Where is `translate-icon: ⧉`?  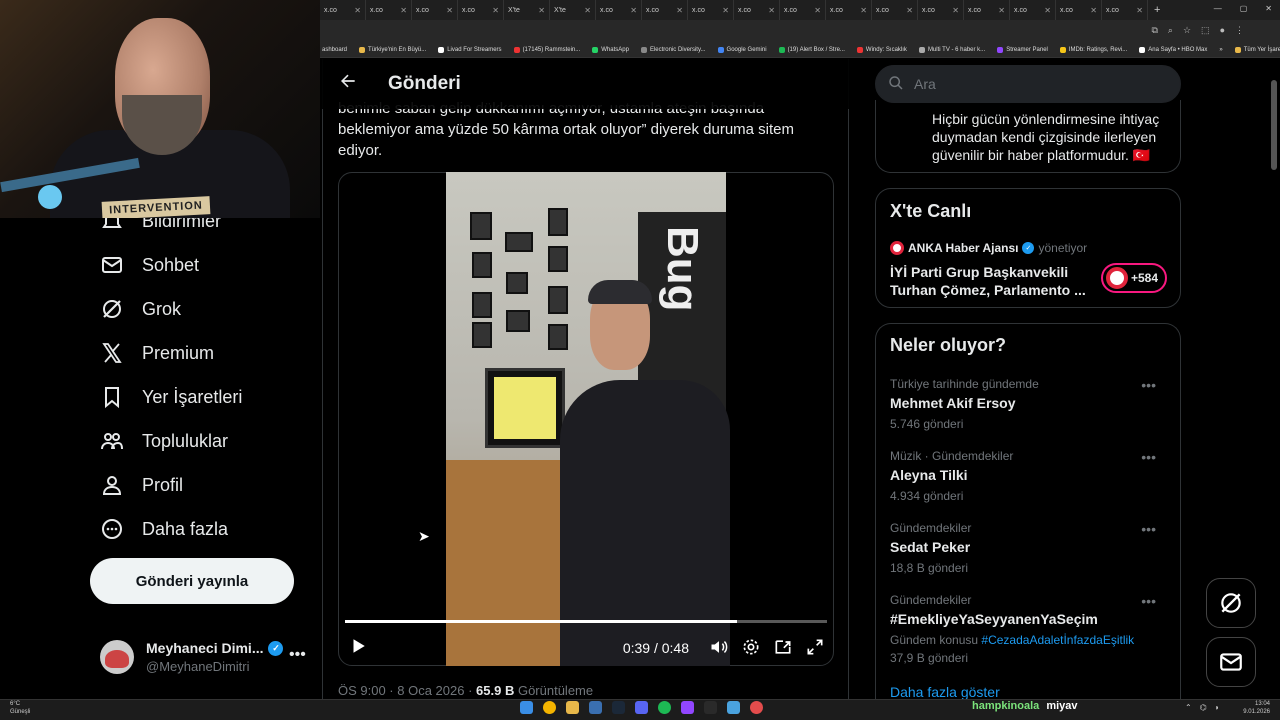 translate-icon: ⧉ is located at coordinates (1154, 30).